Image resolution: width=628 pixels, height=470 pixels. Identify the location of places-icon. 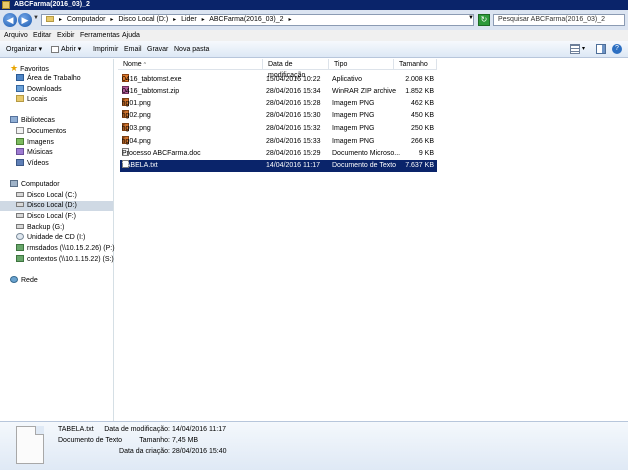
(20, 98).